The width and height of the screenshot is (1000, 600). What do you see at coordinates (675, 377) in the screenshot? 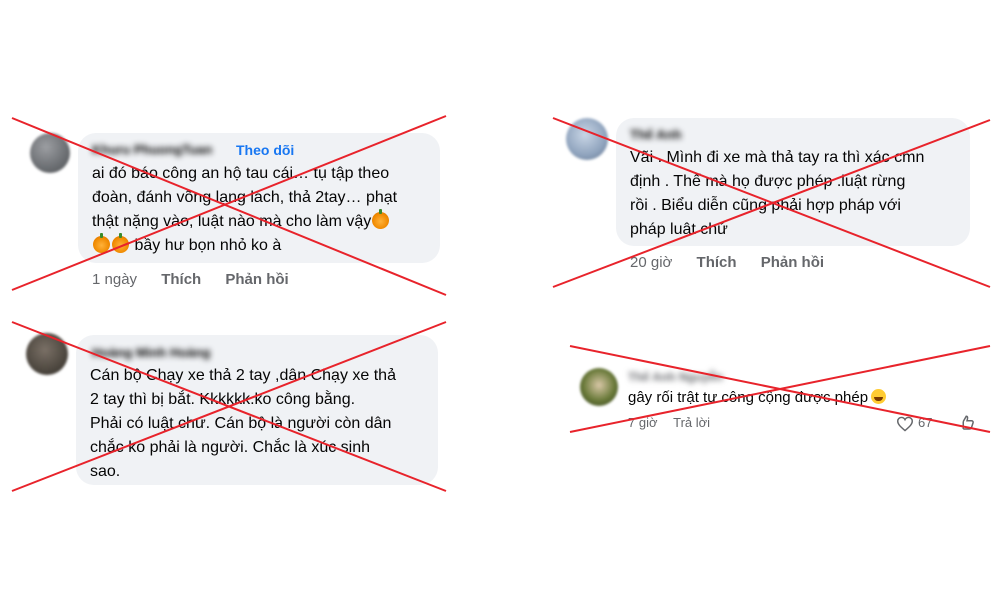
I see `comment-author: Thế Anh Nguyễn` at bounding box center [675, 377].